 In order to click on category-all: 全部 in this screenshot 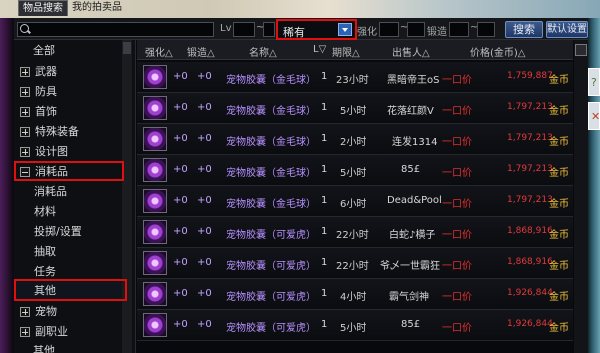, I will do `click(73, 51)`.